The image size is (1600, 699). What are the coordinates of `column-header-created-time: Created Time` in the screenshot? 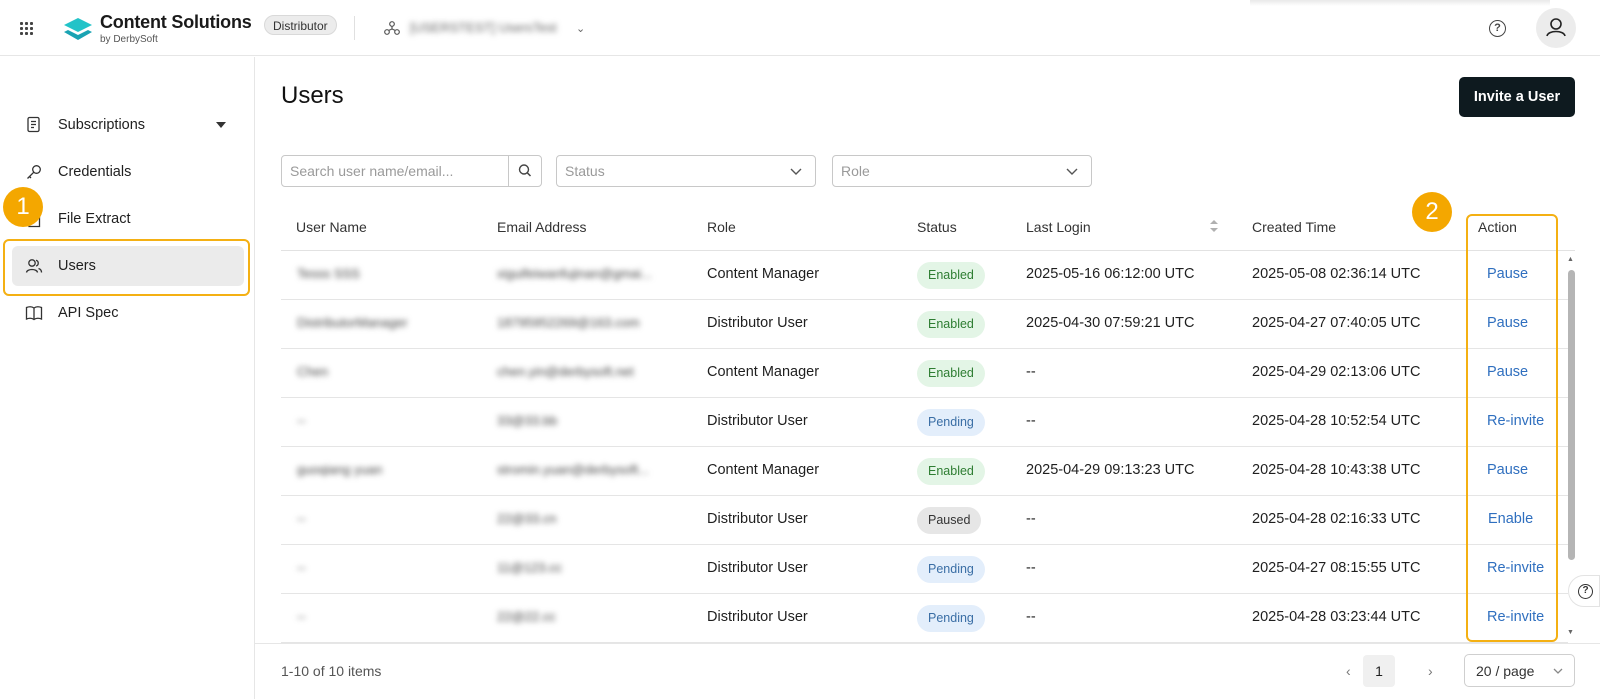 It's located at (1294, 227).